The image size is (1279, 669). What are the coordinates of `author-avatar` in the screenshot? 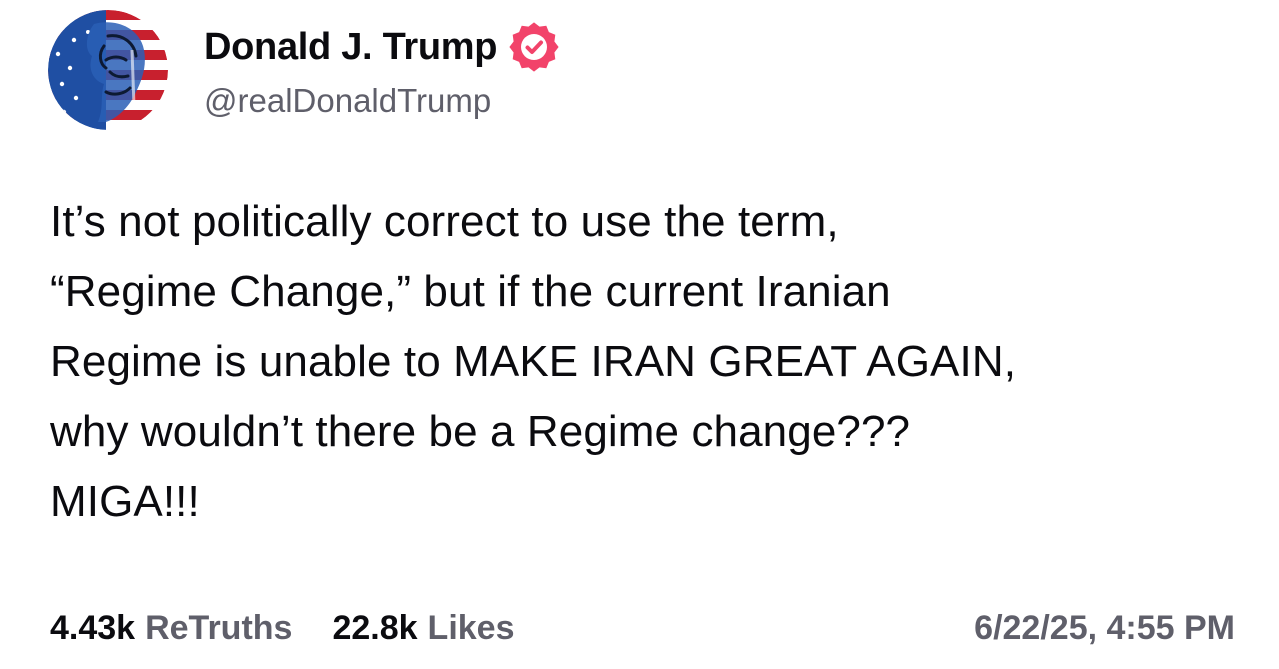 It's located at (108, 70).